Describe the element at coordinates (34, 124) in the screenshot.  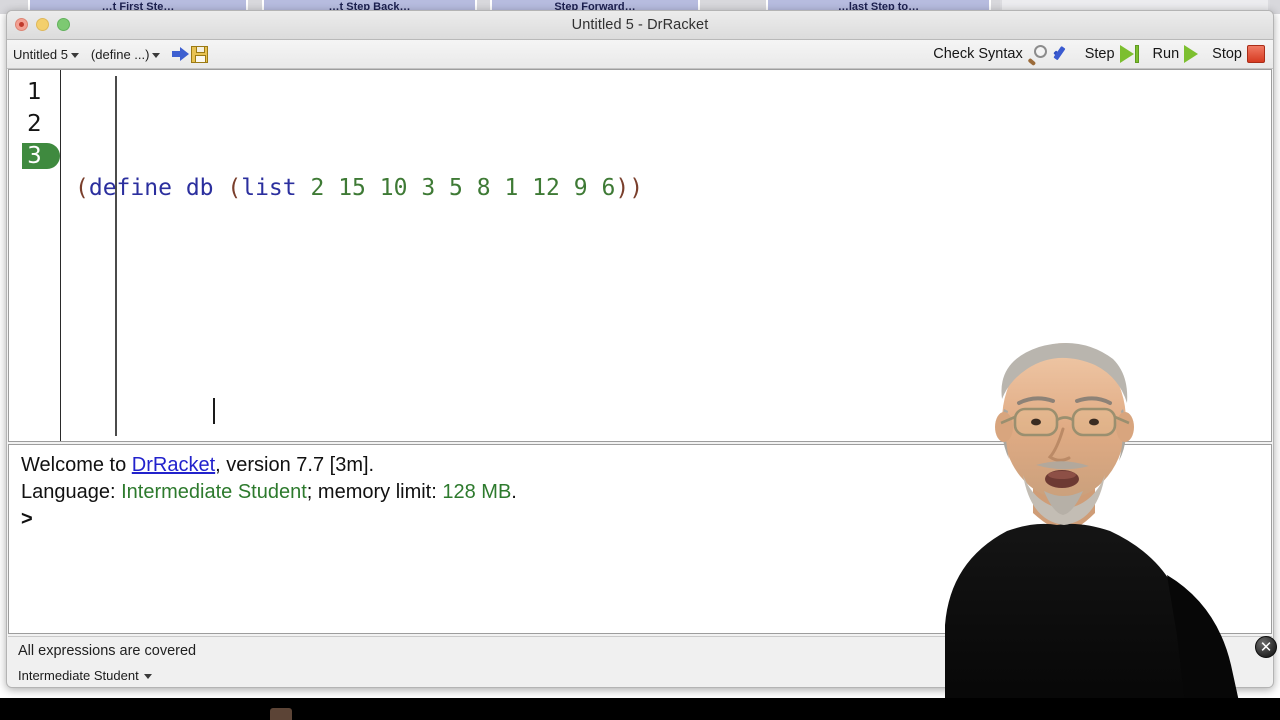
I see `line-number: 2` at that location.